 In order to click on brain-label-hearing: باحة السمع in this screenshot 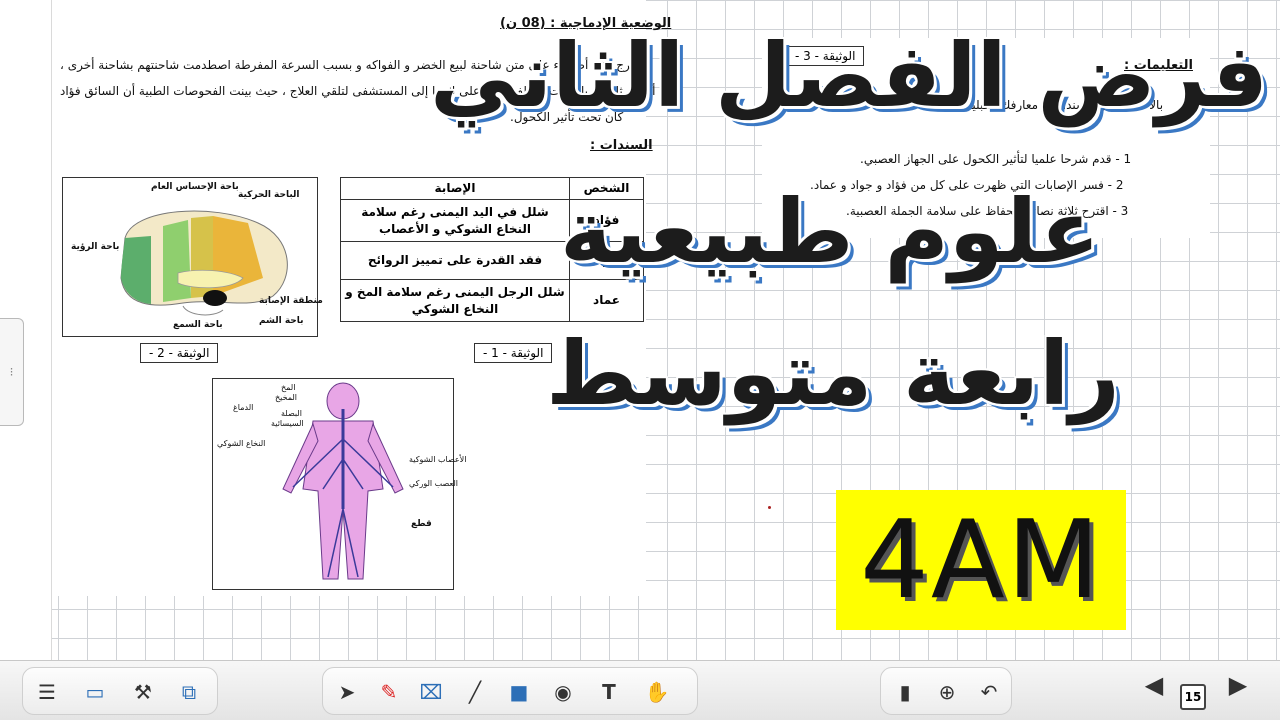, I will do `click(198, 325)`.